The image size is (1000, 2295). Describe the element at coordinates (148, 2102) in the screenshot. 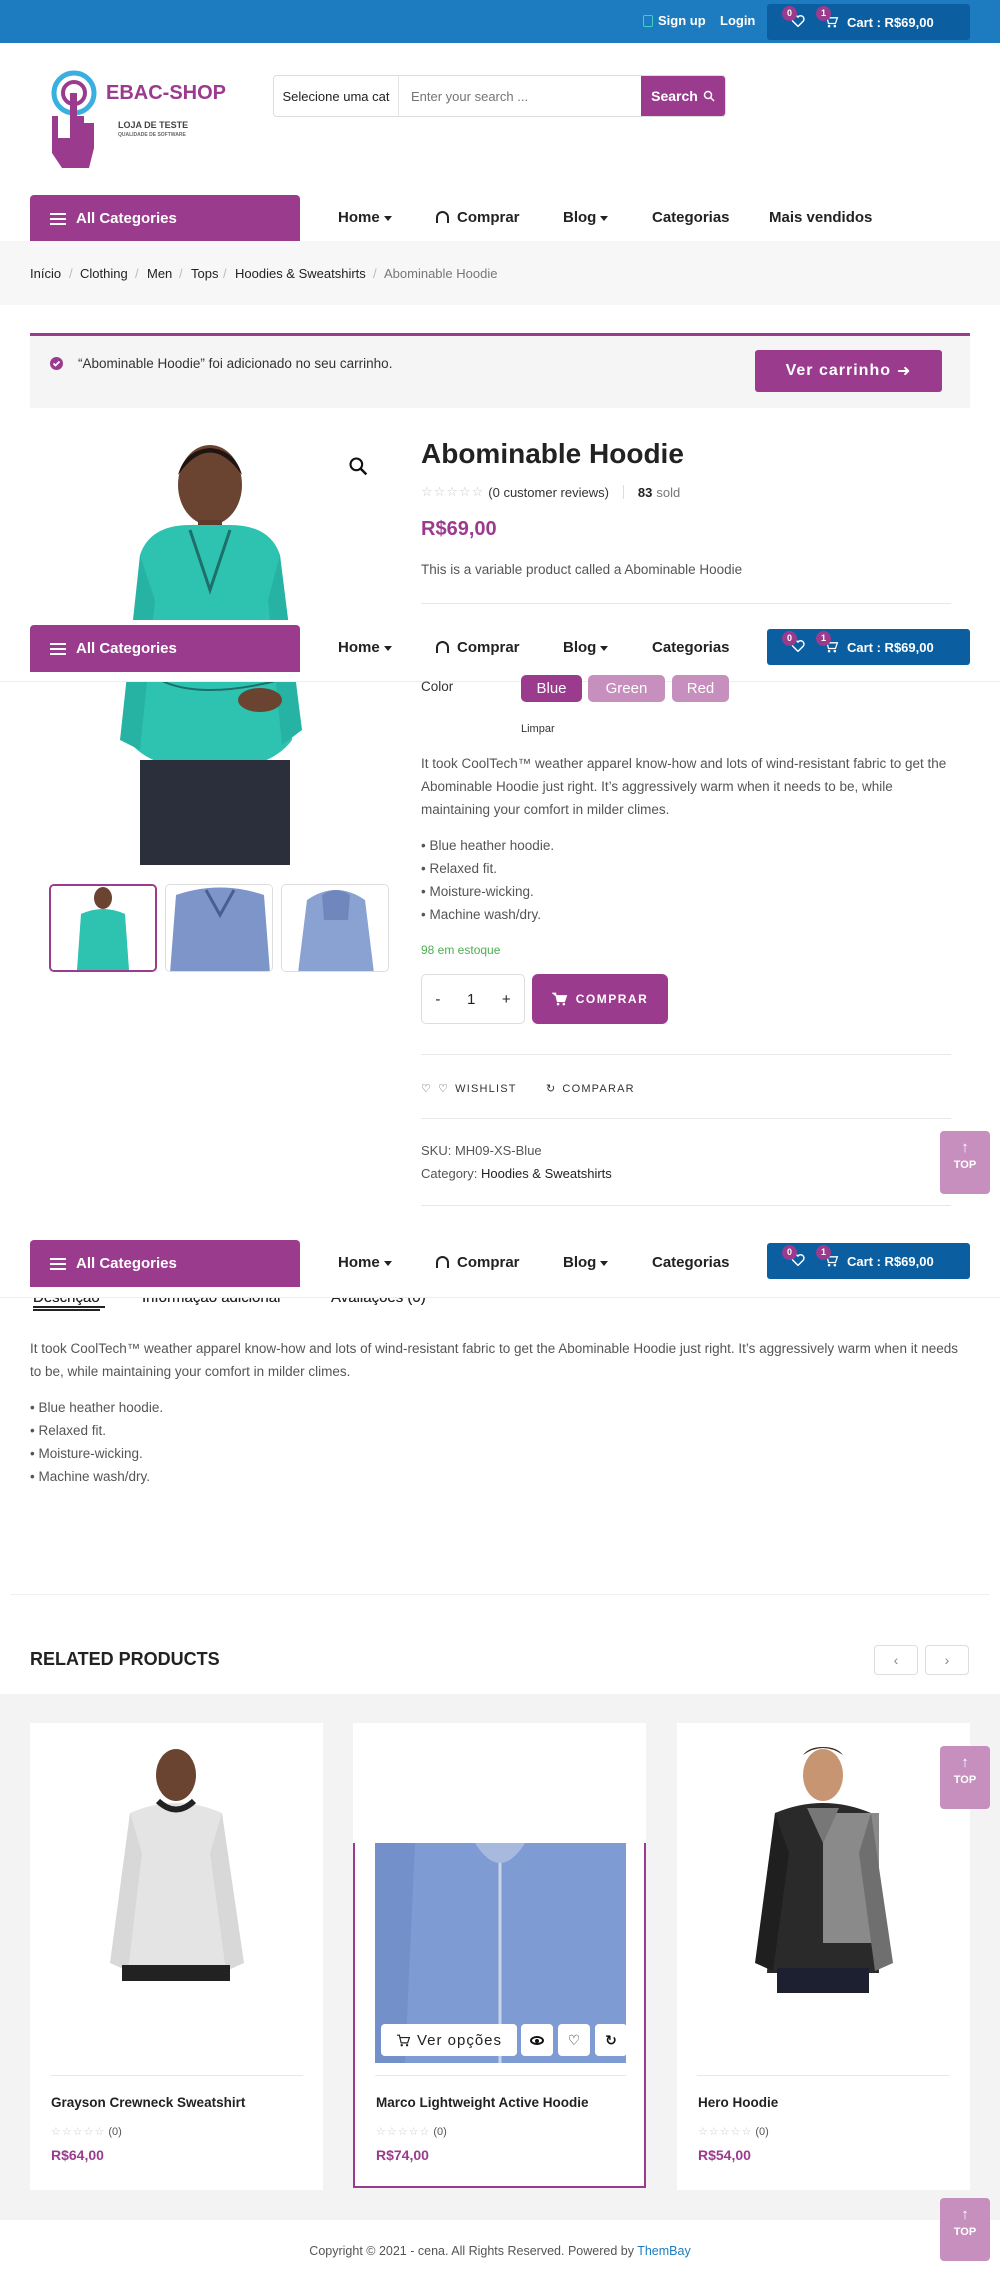

I see `product-name: Grayson Crewneck Sweatshirt` at that location.